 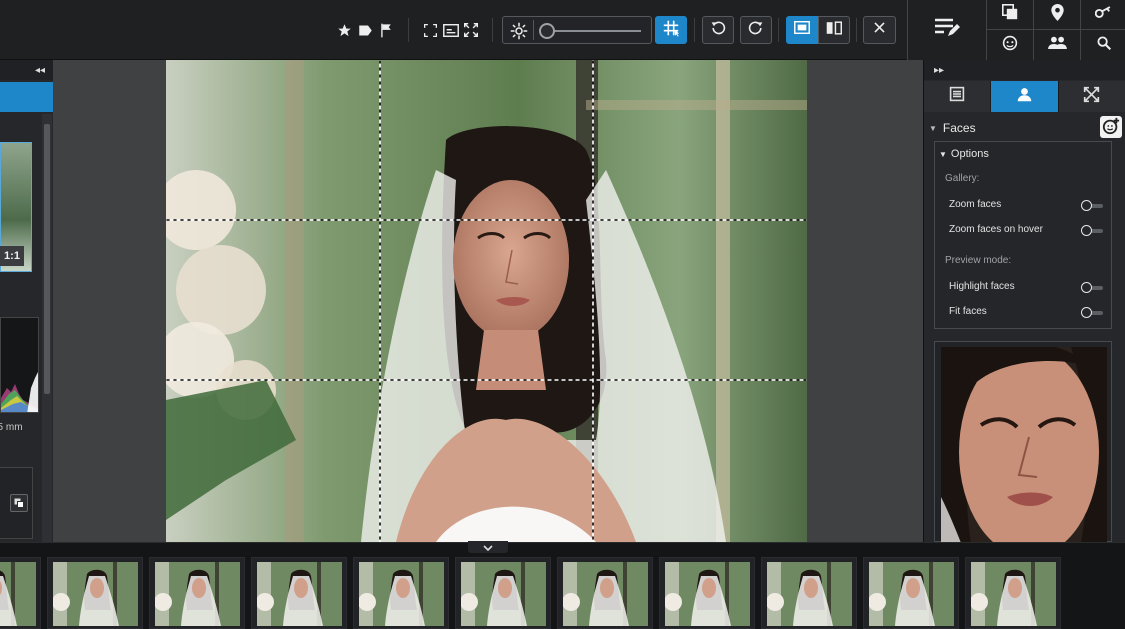 I want to click on fit-faces-toggle, so click(x=1093, y=312).